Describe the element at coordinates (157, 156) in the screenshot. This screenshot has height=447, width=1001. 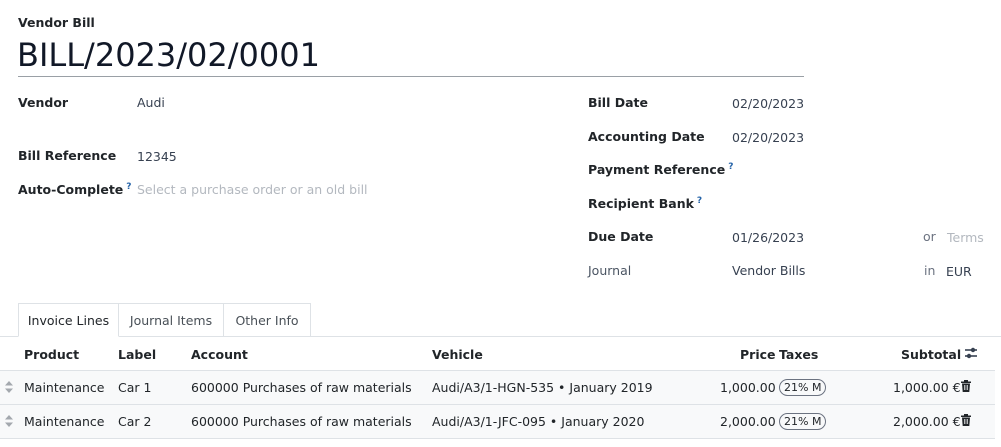
I see `bill-reference-field: 12345` at that location.